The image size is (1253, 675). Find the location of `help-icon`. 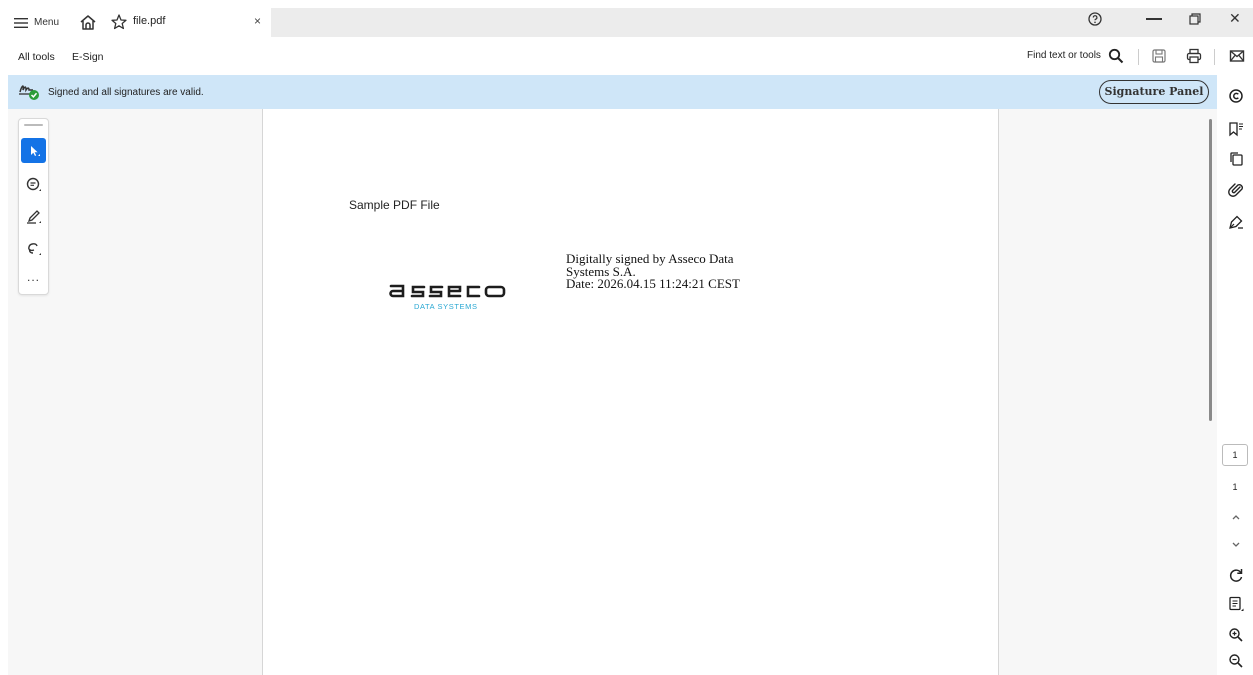

help-icon is located at coordinates (1095, 19).